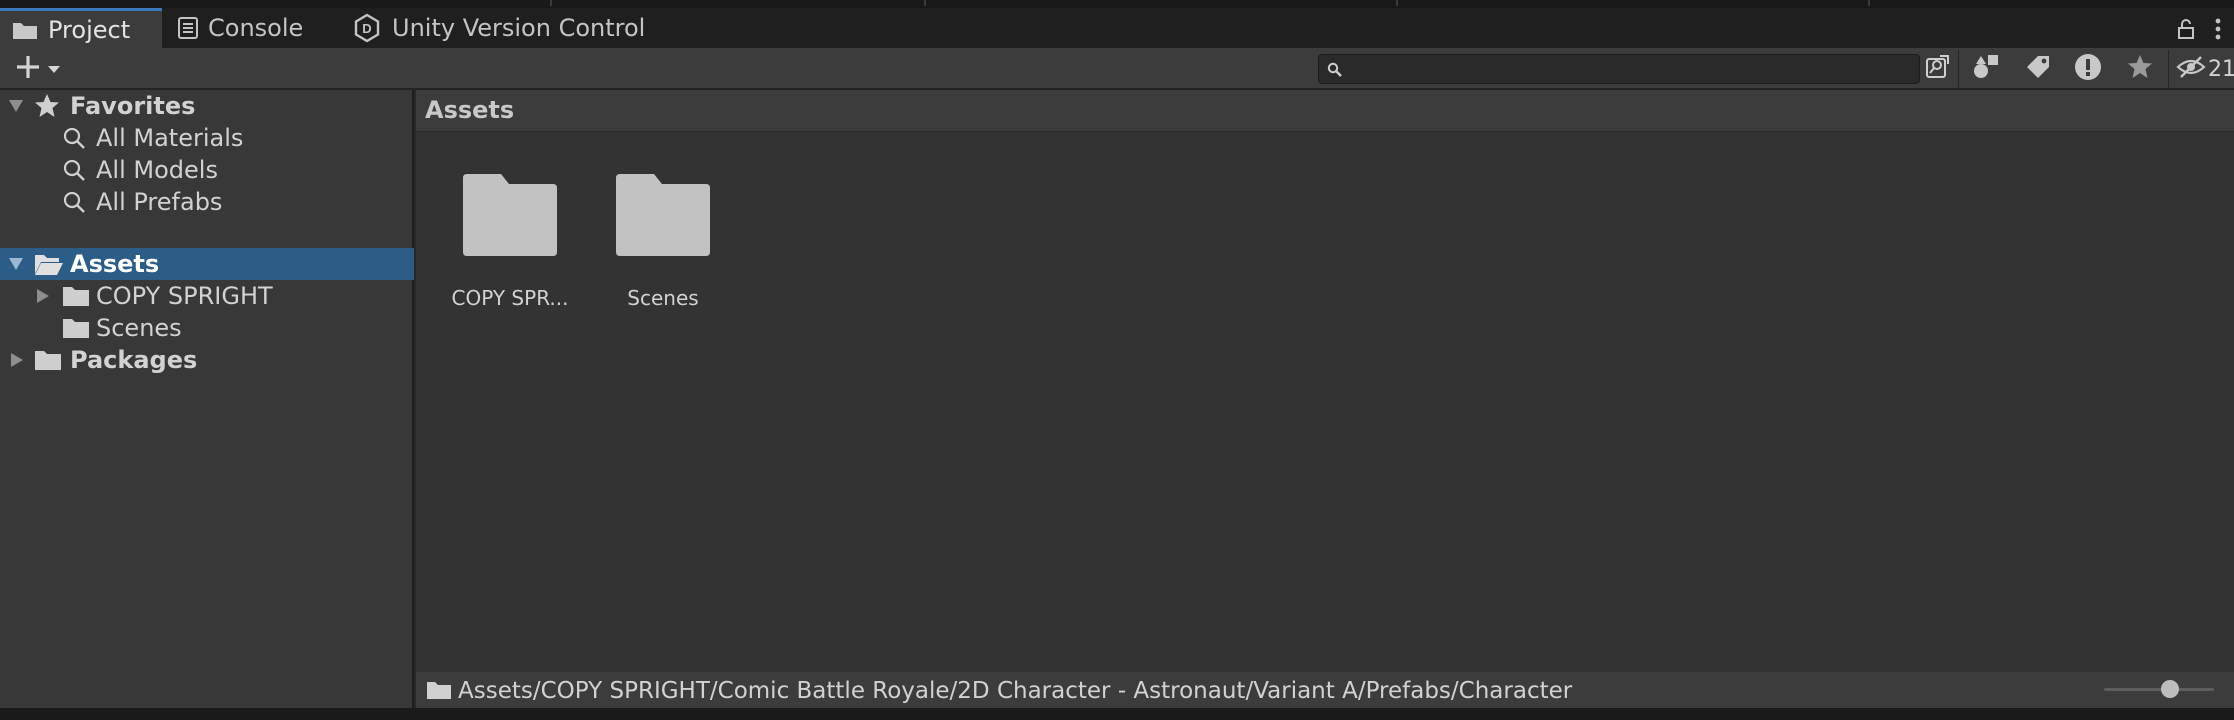  I want to click on tree-item-favorites: Favorites, so click(207, 106).